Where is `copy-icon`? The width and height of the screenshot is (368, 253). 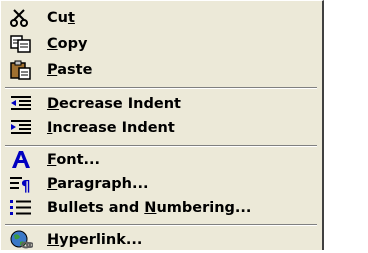 copy-icon is located at coordinates (20, 44).